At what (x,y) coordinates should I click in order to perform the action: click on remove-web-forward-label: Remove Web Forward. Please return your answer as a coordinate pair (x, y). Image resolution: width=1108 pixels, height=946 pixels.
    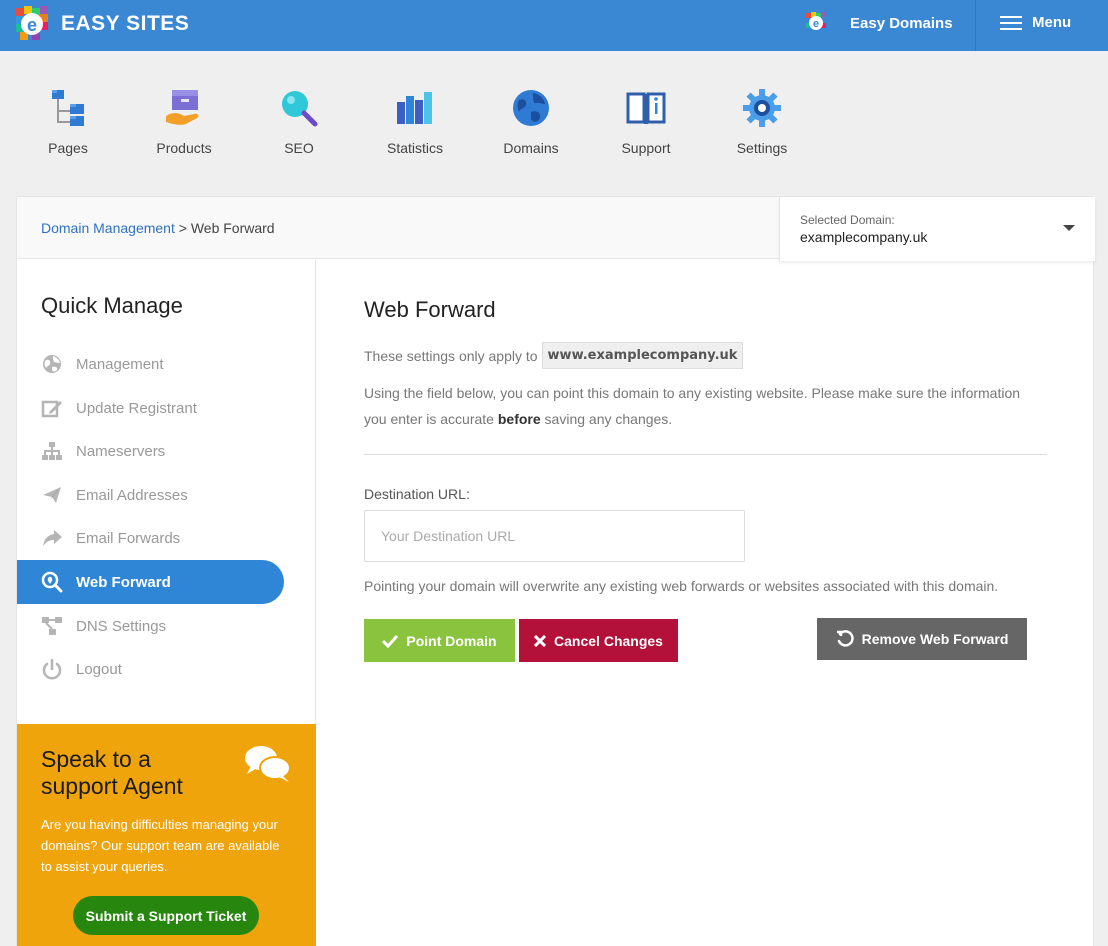
    Looking at the image, I should click on (935, 639).